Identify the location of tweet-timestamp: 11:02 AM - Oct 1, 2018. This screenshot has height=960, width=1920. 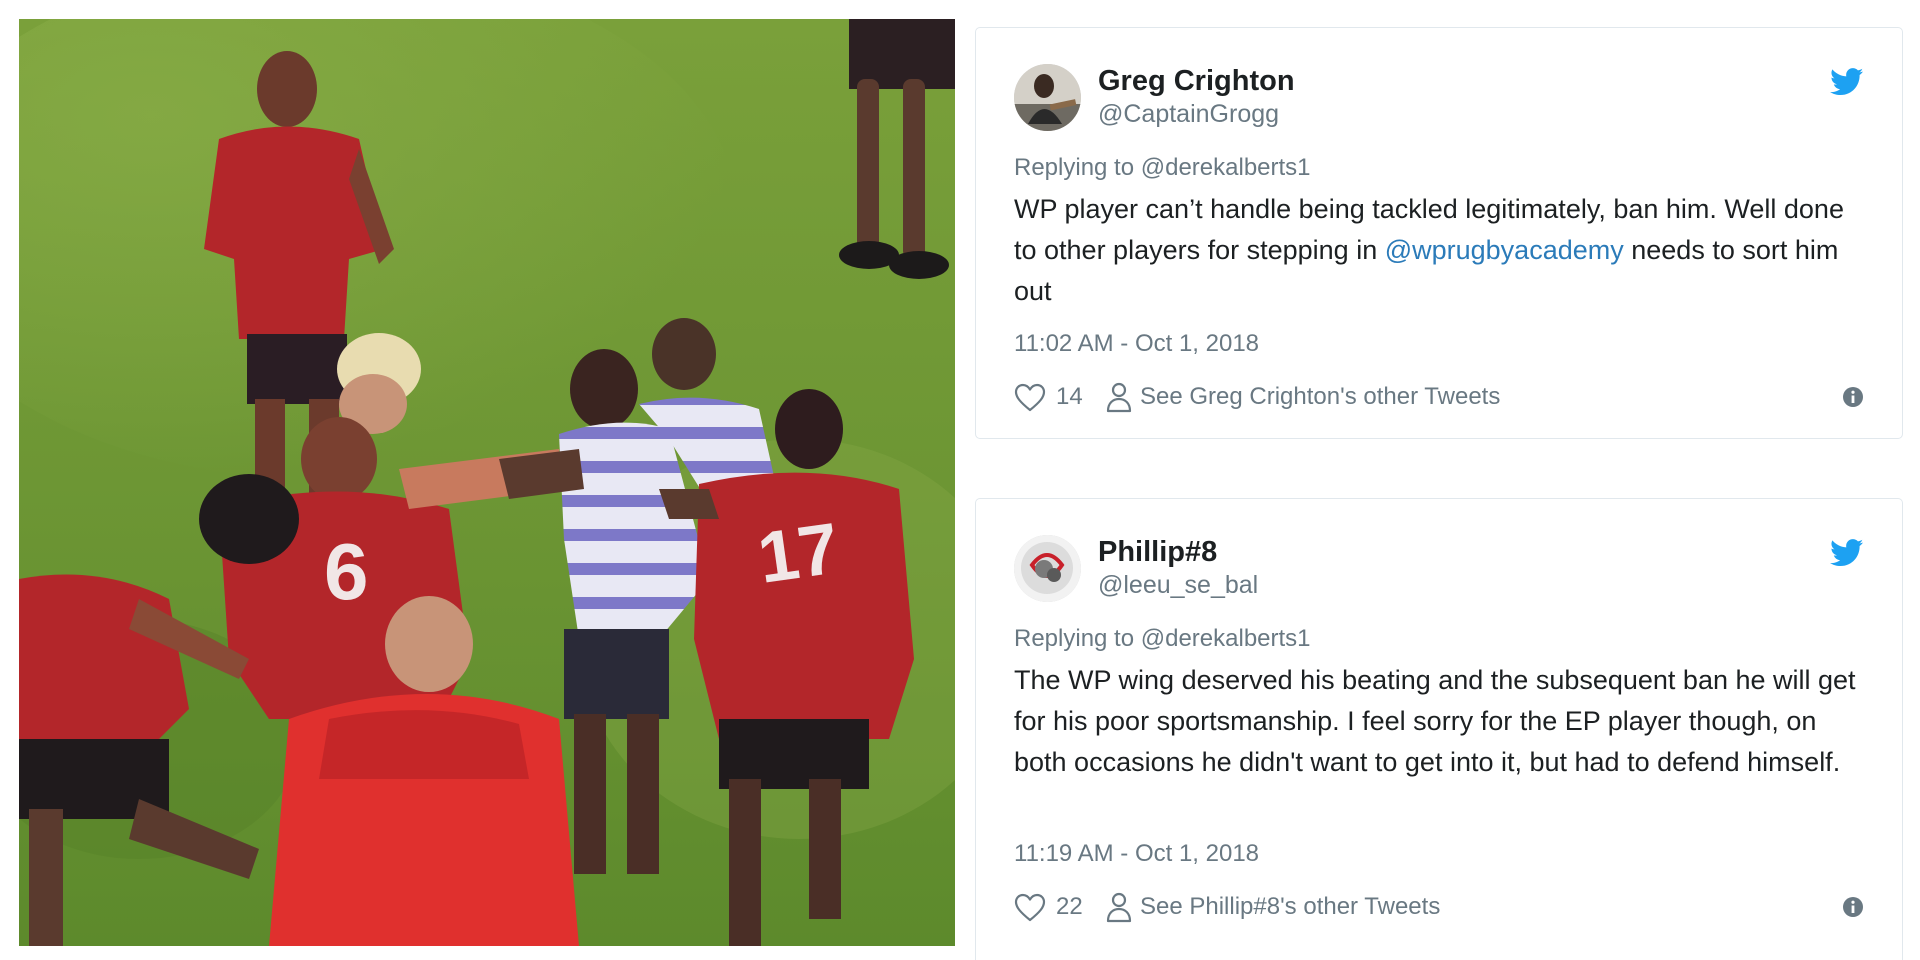
(1136, 344).